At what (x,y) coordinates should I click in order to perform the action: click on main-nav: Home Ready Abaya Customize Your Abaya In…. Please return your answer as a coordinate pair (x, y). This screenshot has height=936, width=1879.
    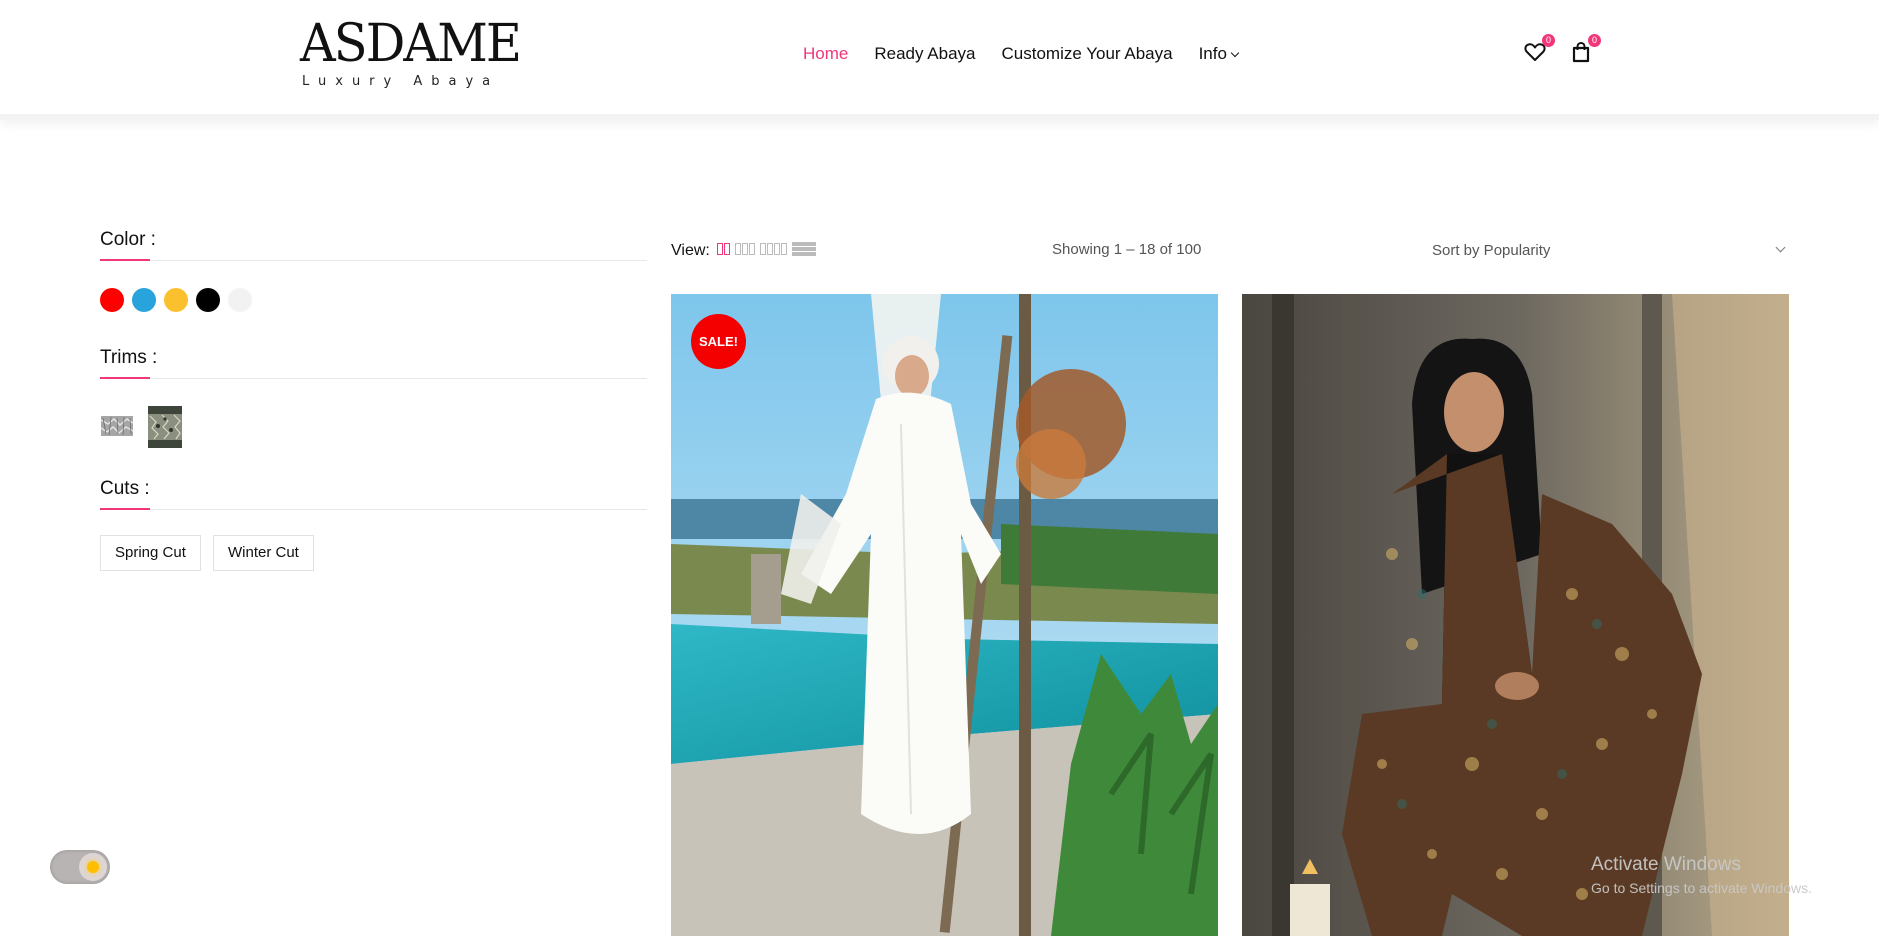
    Looking at the image, I should click on (1021, 54).